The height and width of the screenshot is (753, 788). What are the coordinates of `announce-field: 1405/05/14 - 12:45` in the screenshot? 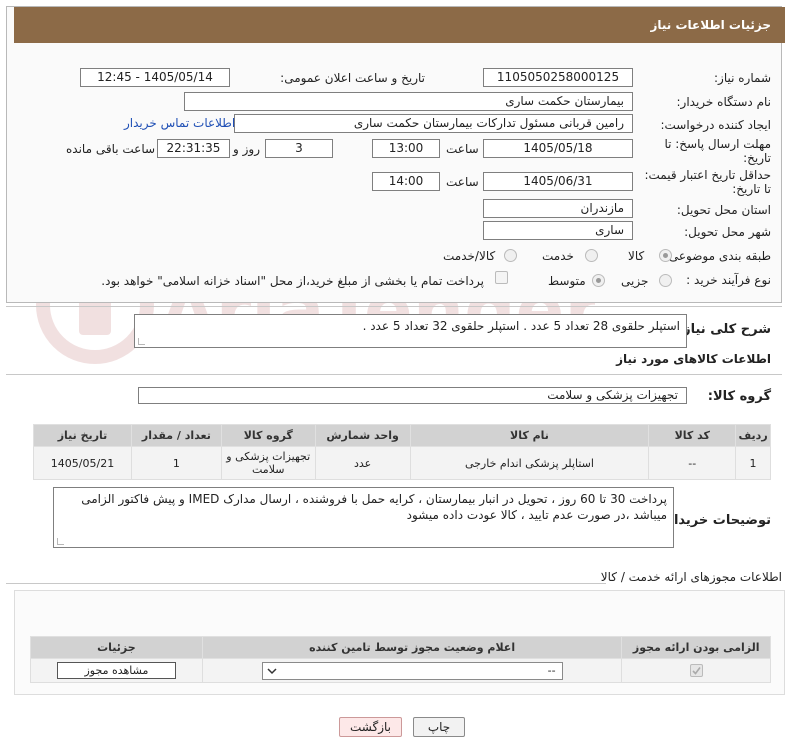 It's located at (155, 77).